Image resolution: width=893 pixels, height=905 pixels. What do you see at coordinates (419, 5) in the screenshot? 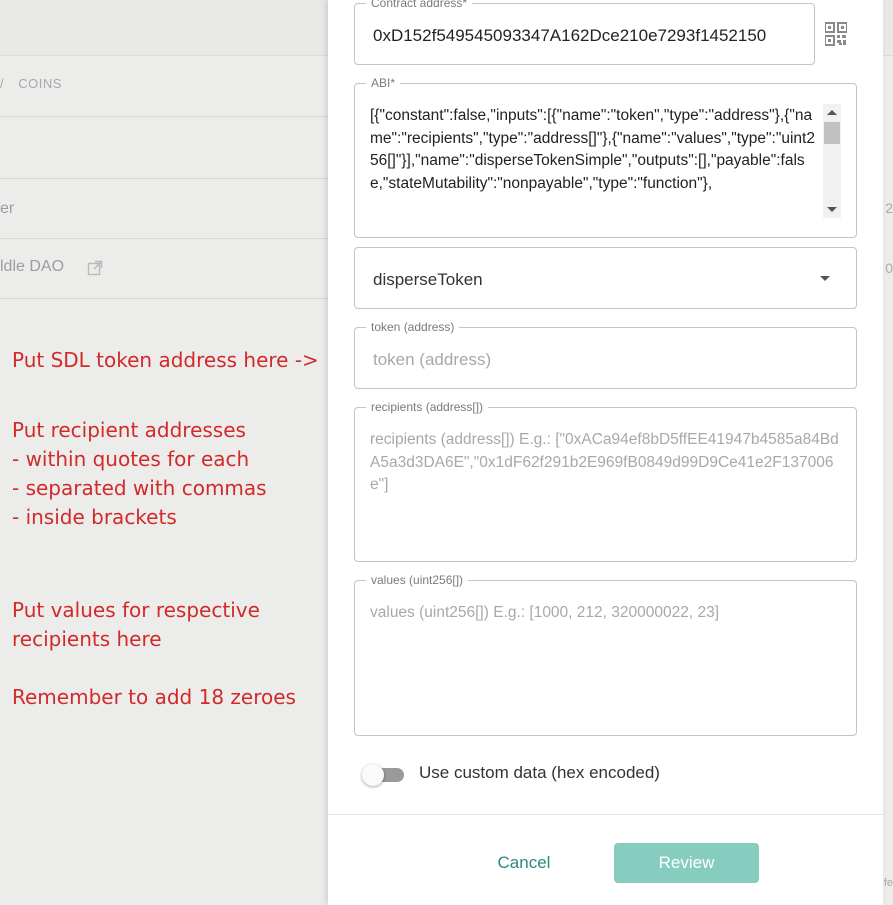
I see `contract-address-label: Contract address*` at bounding box center [419, 5].